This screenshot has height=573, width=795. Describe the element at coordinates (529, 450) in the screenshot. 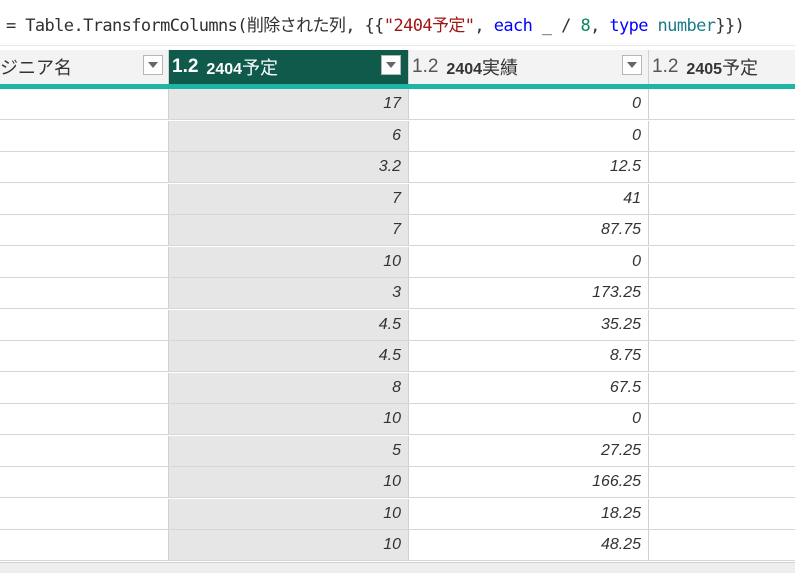

I see `cell-2404-actual: 27.25` at that location.